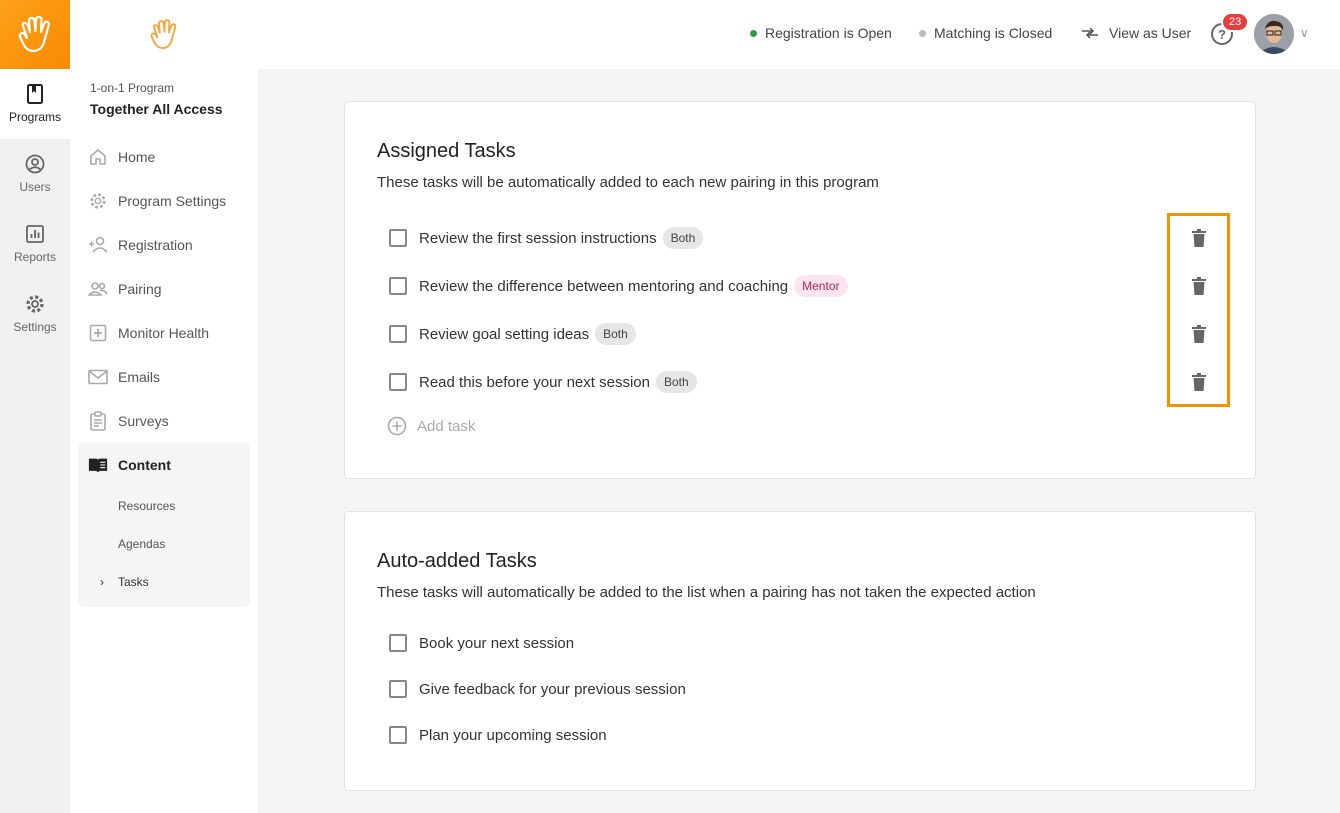 This screenshot has height=813, width=1340. What do you see at coordinates (164, 289) in the screenshot?
I see `nav-pairing: Pairing` at bounding box center [164, 289].